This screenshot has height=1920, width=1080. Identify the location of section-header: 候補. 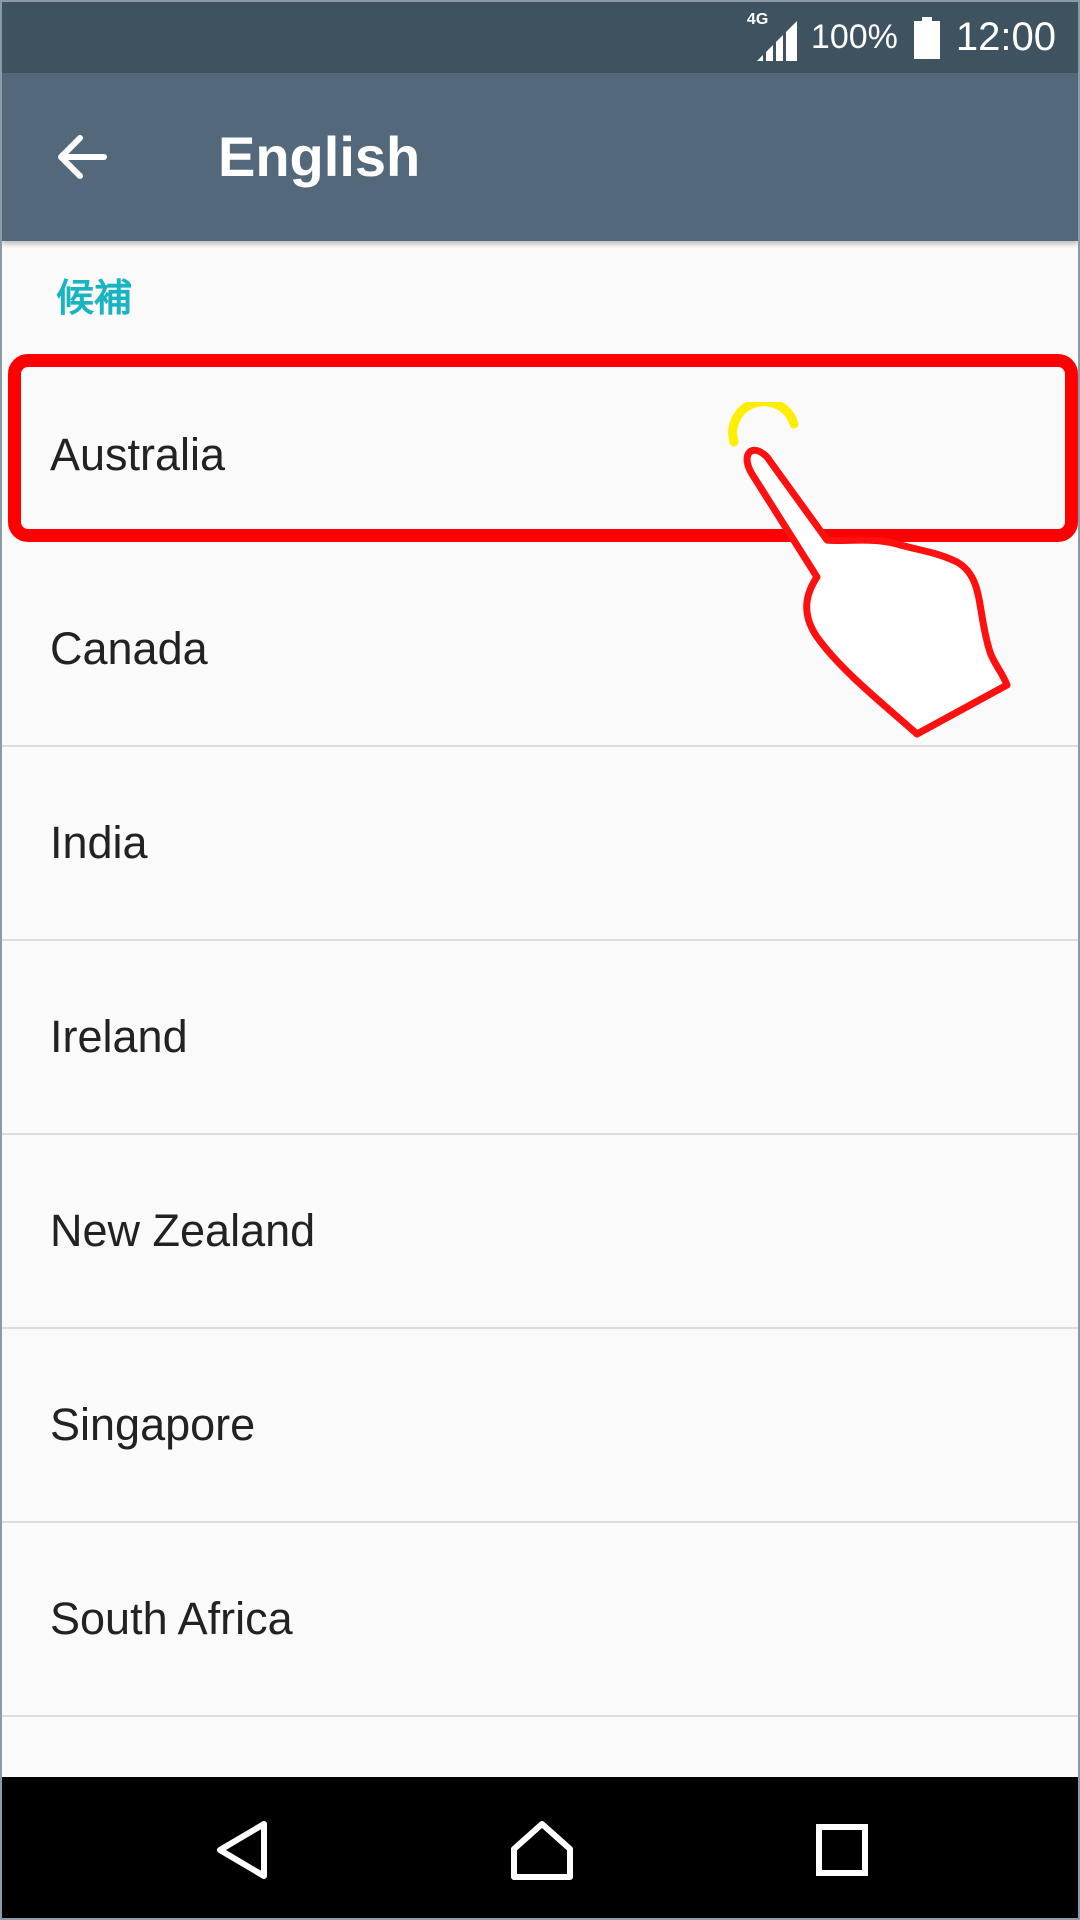
(94, 299).